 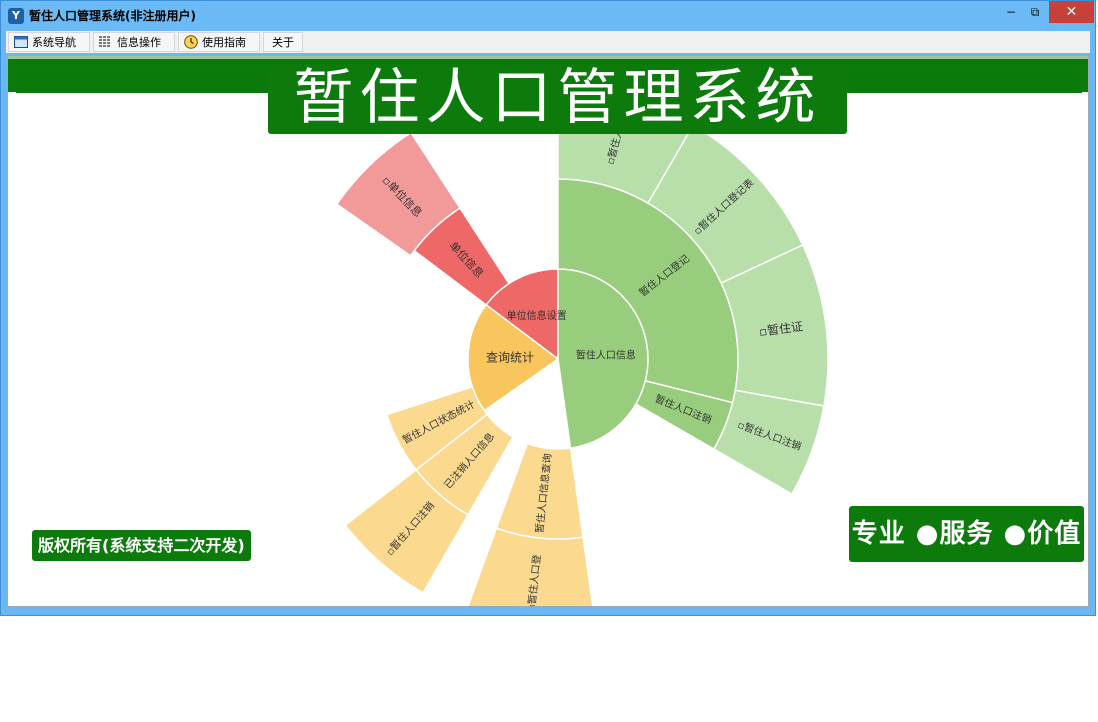 I want to click on close-button: ✕, so click(x=1071, y=12).